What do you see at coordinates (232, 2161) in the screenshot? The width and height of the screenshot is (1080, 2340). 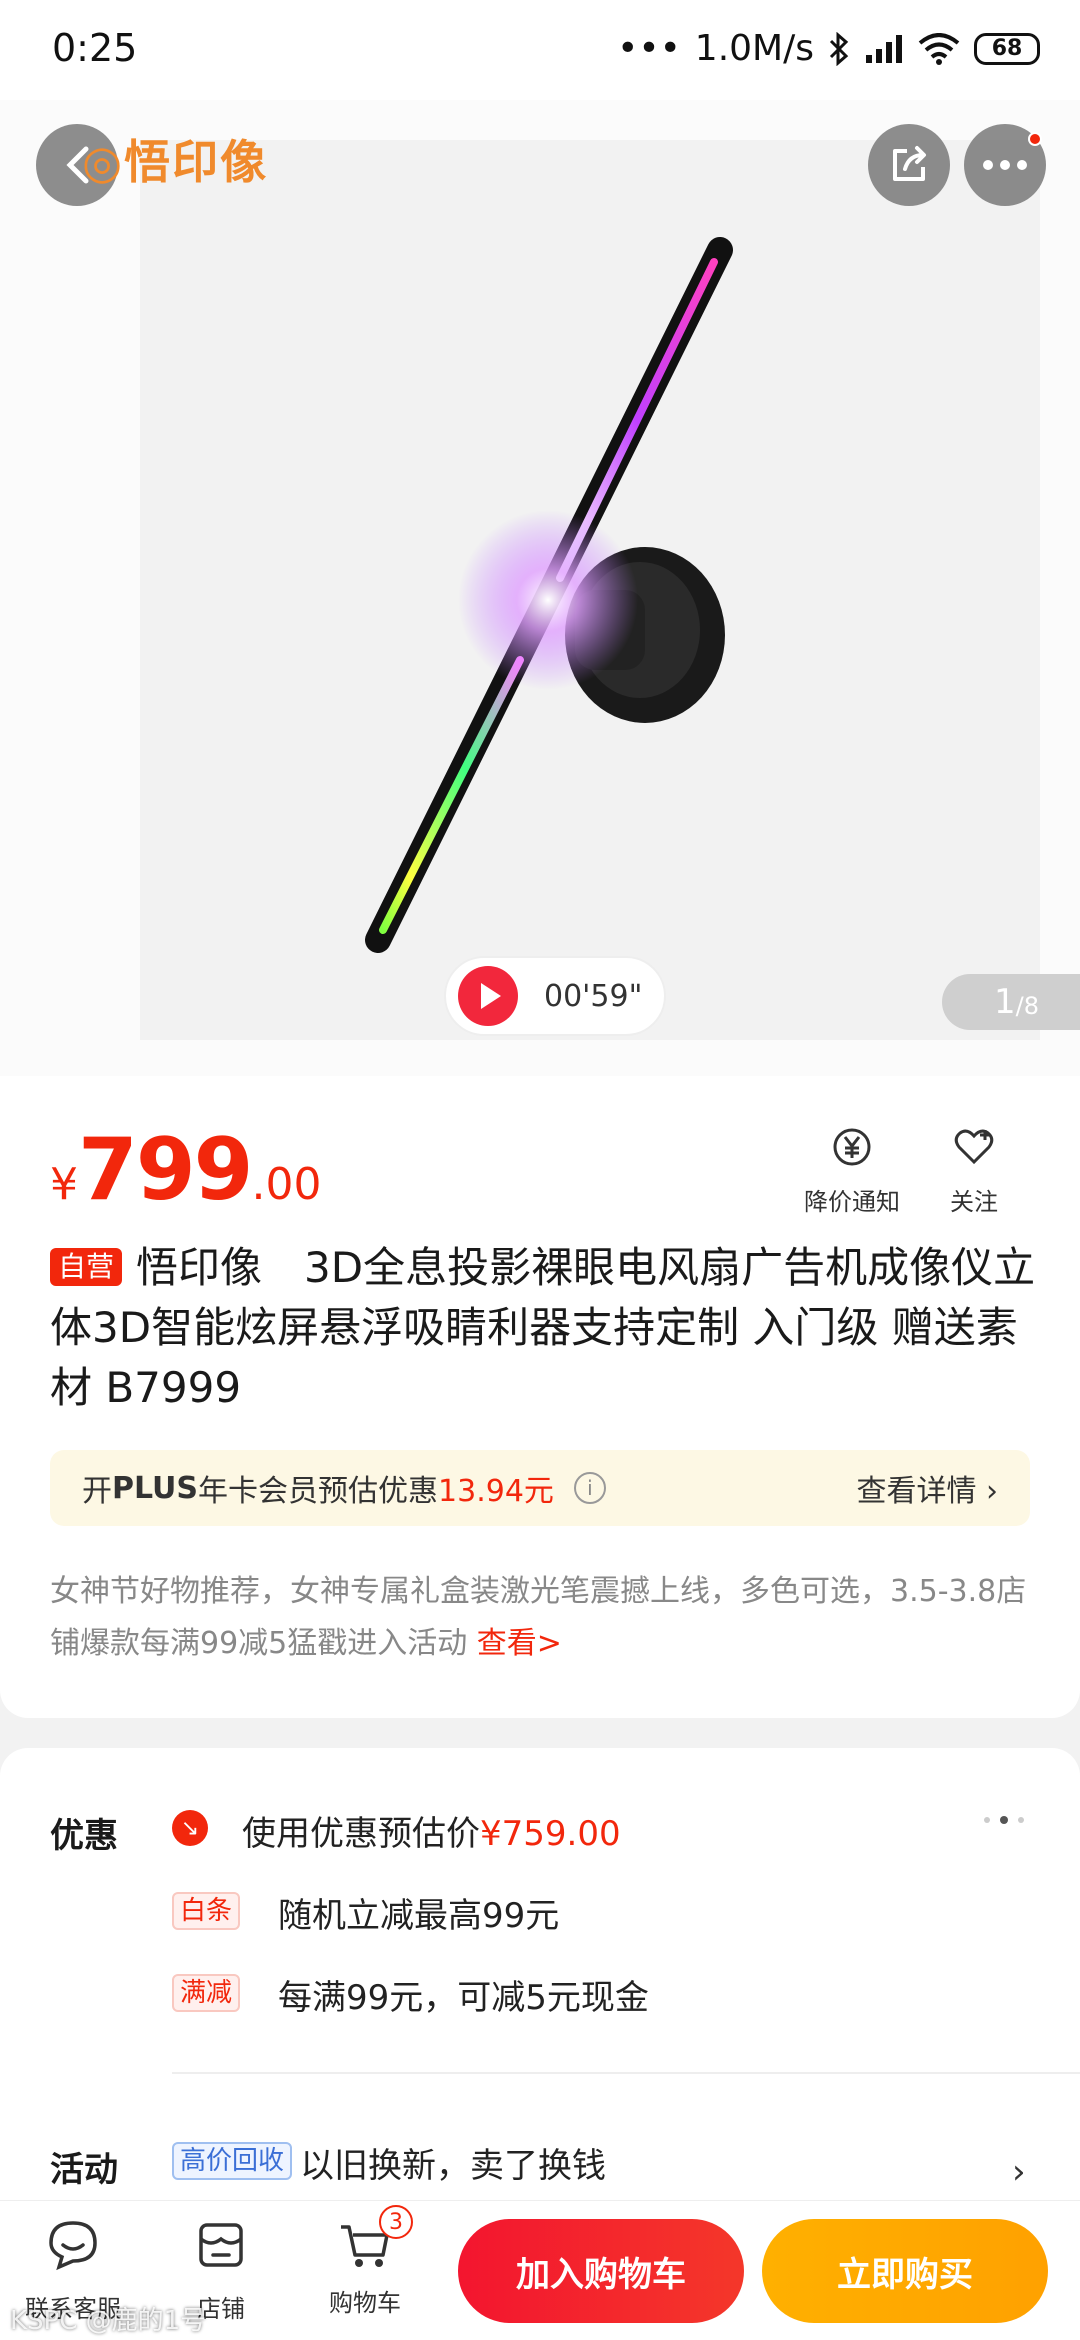 I see `activity-tag: 高价回收` at bounding box center [232, 2161].